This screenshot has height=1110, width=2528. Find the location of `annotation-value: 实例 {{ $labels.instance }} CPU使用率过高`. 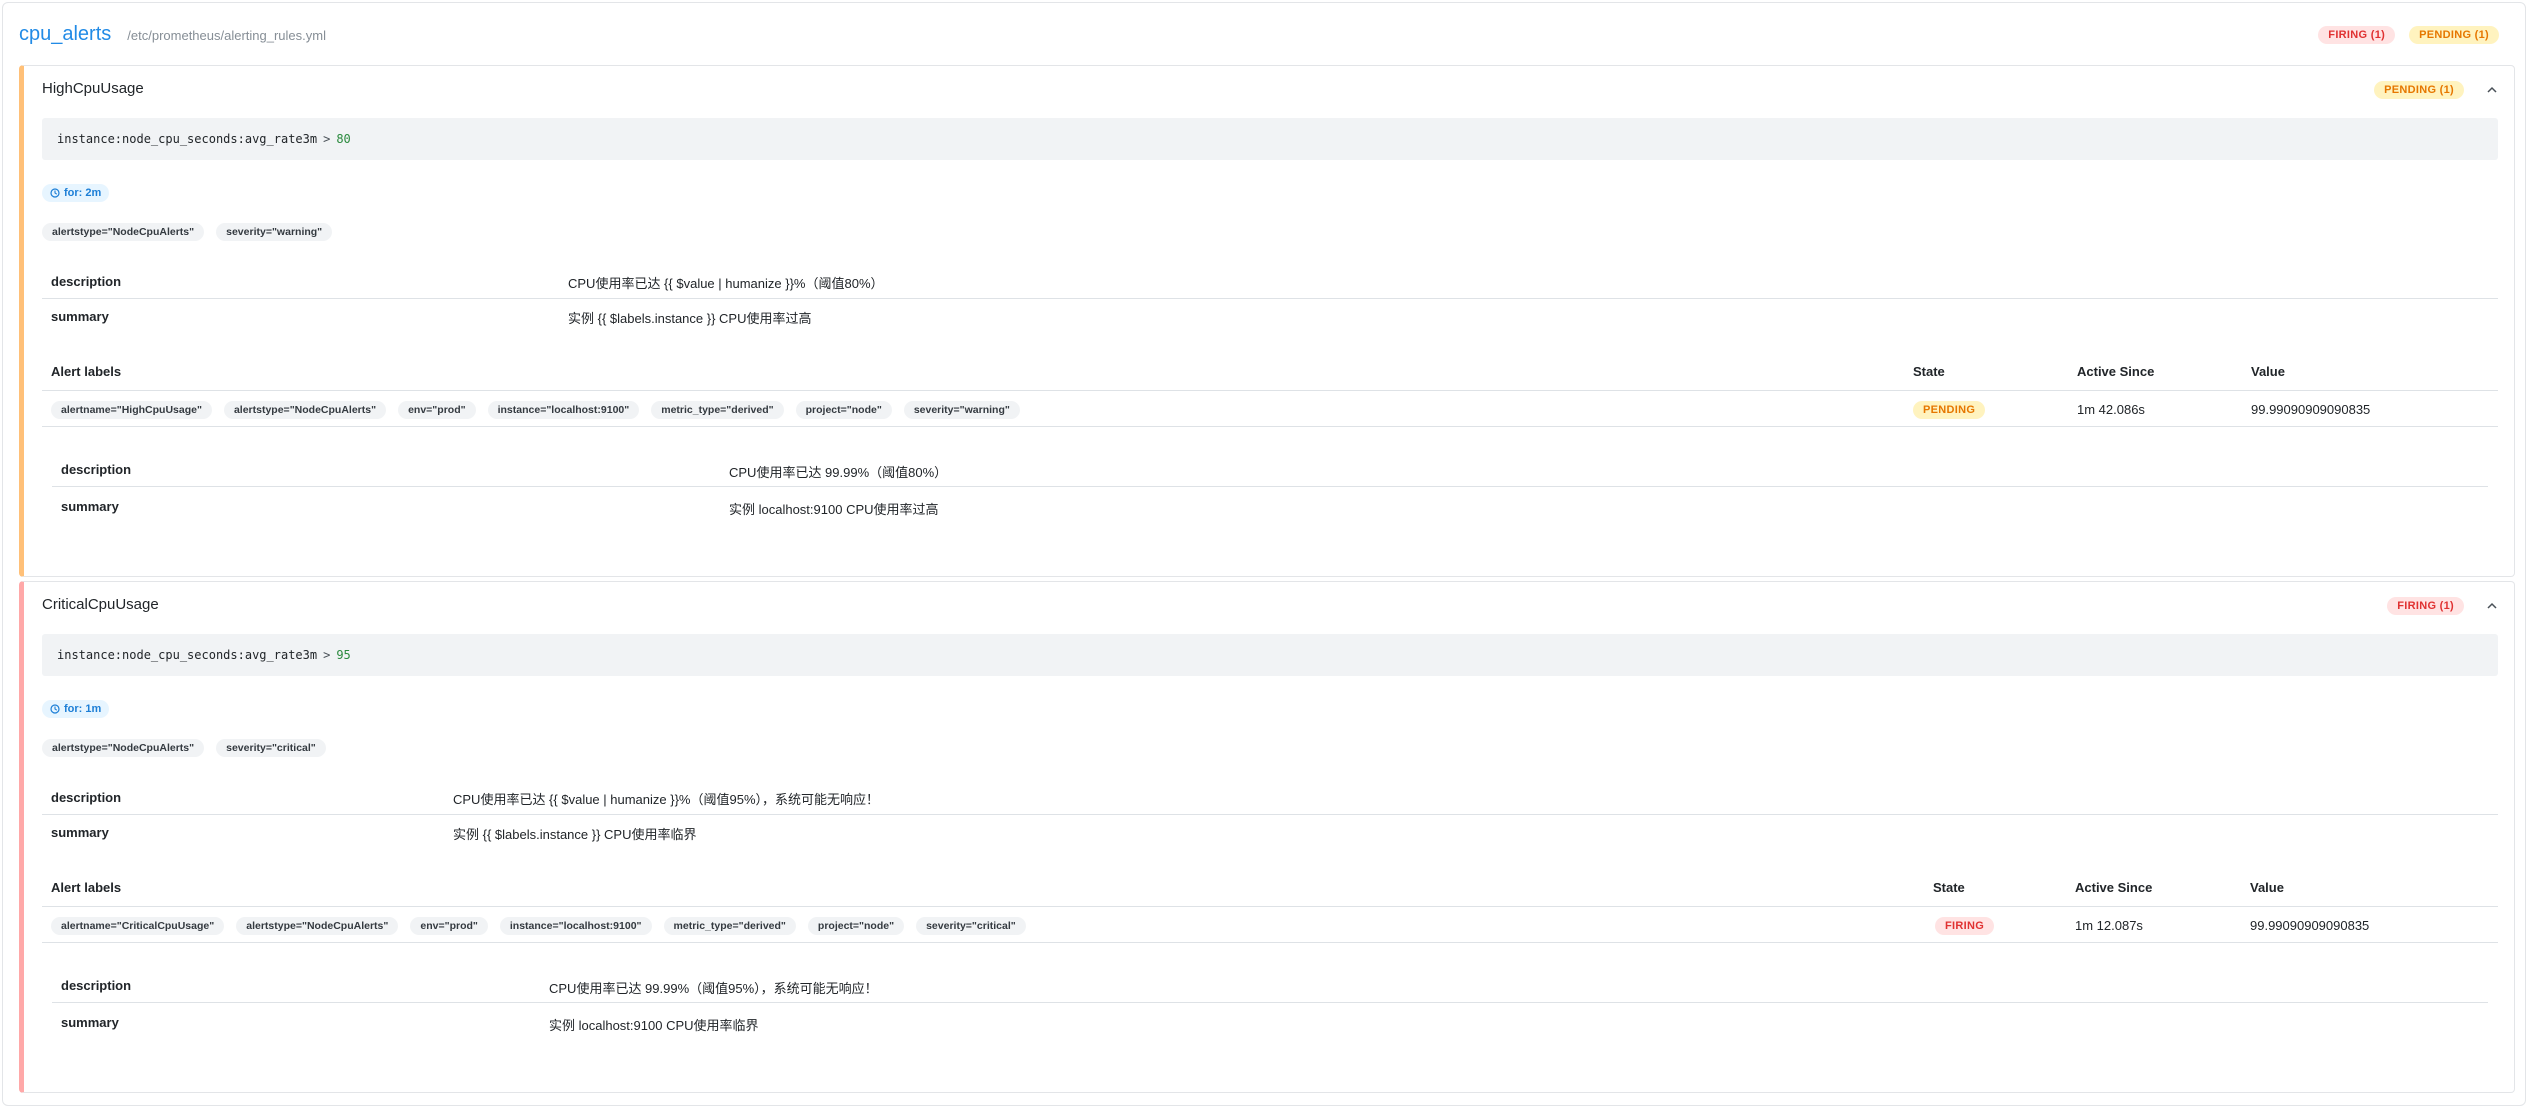

annotation-value: 实例 {{ $labels.instance }} CPU使用率过高 is located at coordinates (690, 318).